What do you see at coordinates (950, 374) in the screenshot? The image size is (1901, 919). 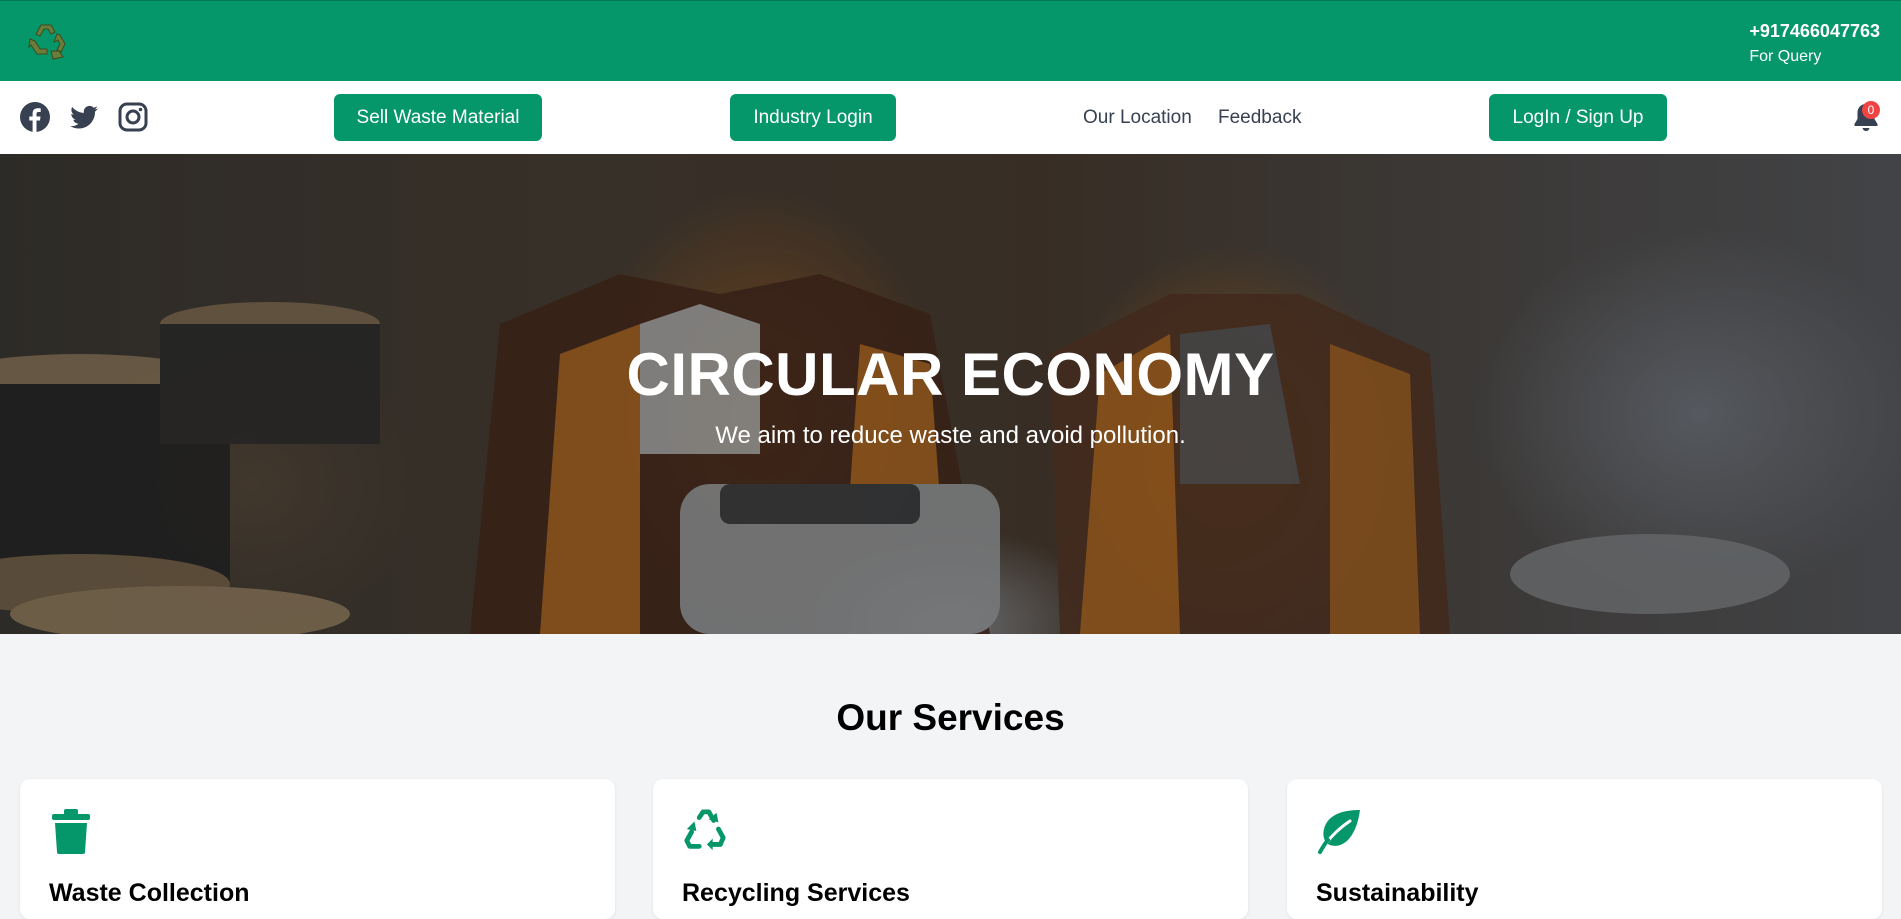 I see `hero-title: CIRCULAR ECONOMY` at bounding box center [950, 374].